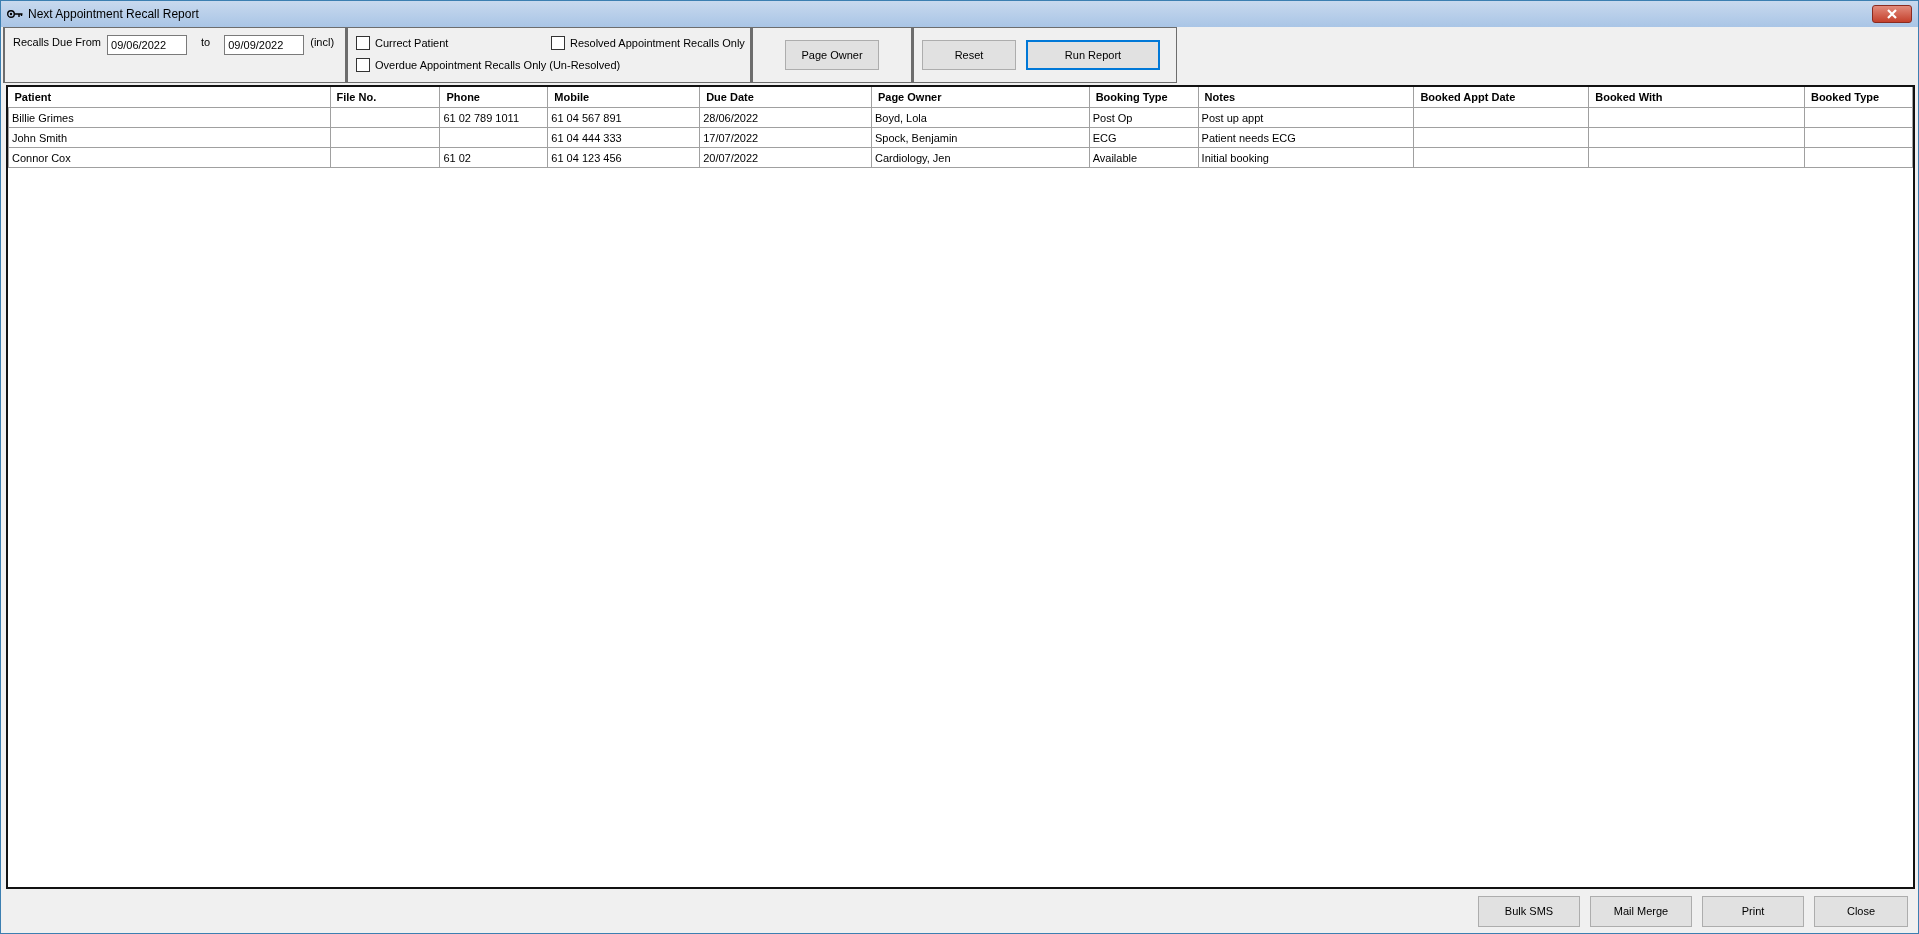 The height and width of the screenshot is (934, 1919). What do you see at coordinates (785, 117) in the screenshot?
I see `table-cell: 28/06/2022` at bounding box center [785, 117].